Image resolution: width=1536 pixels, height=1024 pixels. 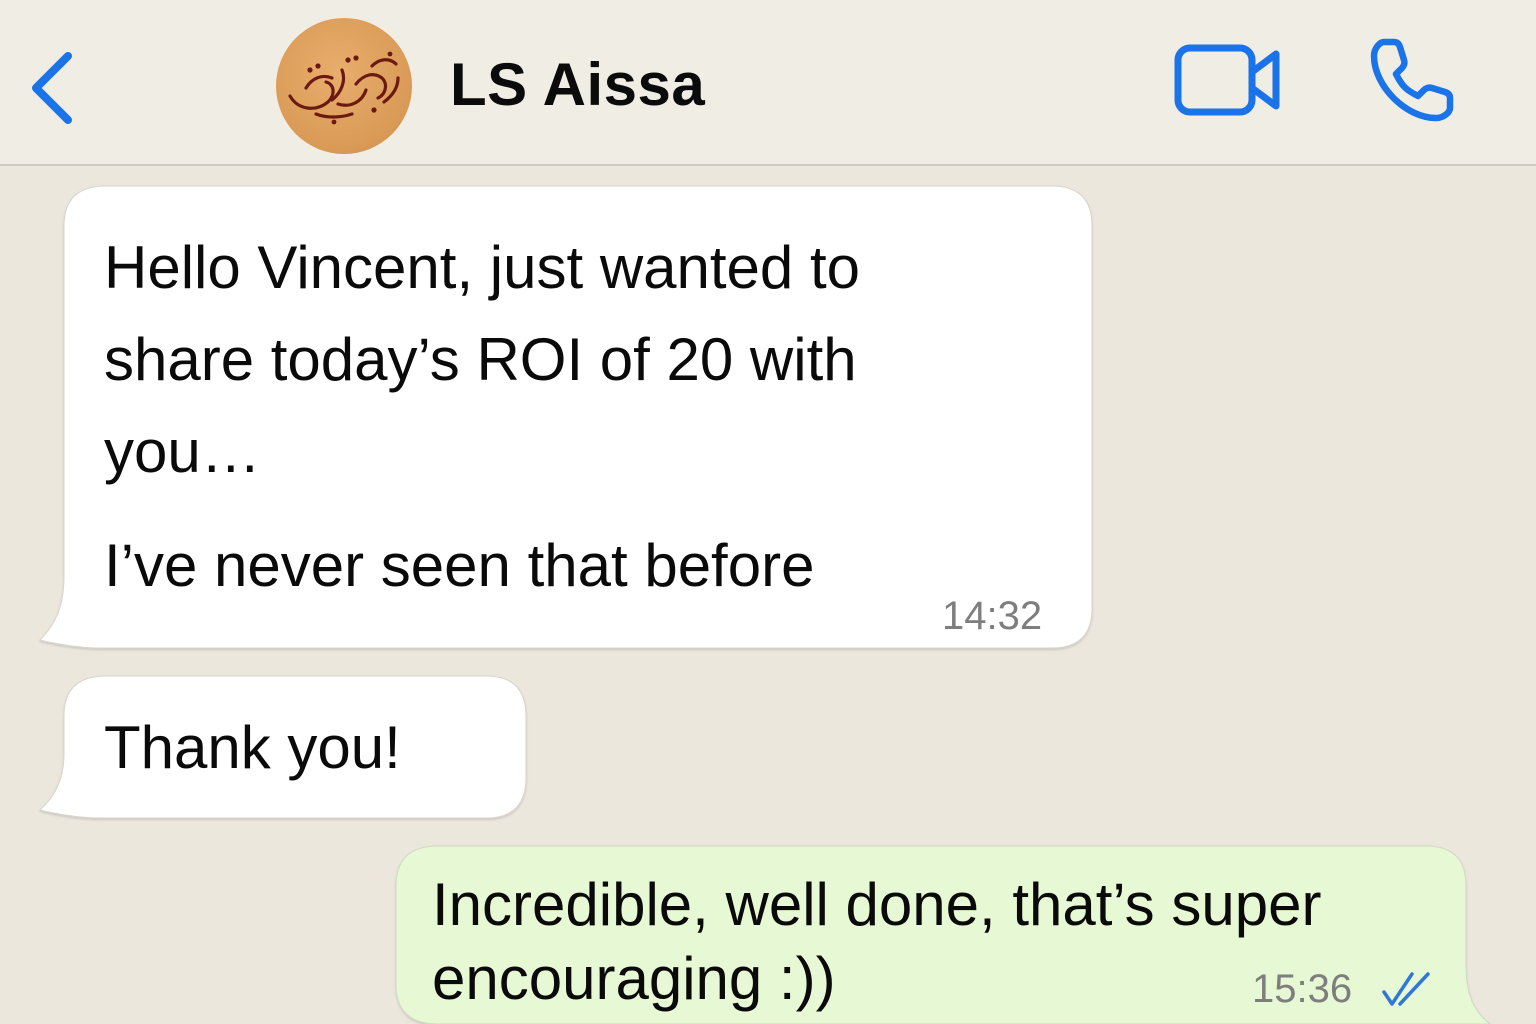 I want to click on contact-avatar, so click(x=344, y=86).